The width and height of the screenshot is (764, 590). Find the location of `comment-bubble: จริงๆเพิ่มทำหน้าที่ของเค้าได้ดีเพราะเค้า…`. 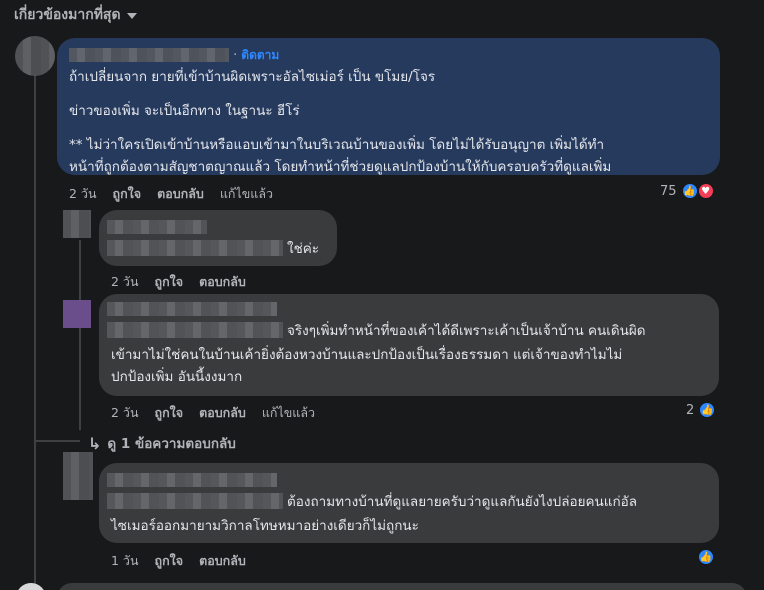

comment-bubble: จริงๆเพิ่มทำหน้าที่ของเค้าได้ดีเพราะเค้า… is located at coordinates (409, 345).